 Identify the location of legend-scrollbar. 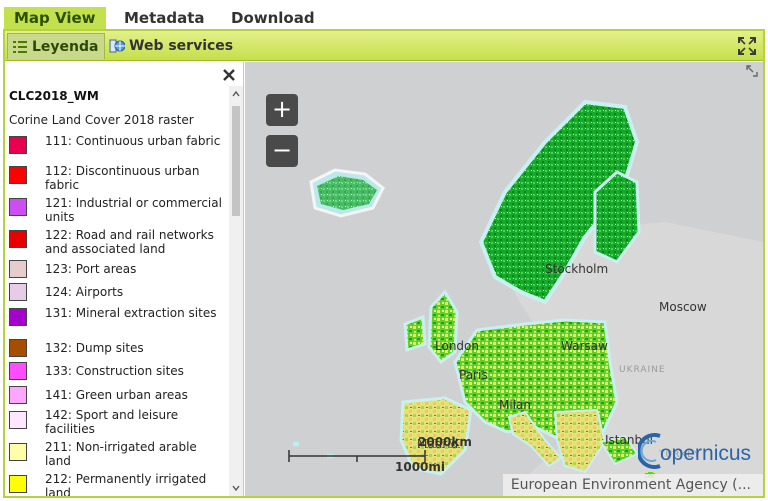
(236, 291).